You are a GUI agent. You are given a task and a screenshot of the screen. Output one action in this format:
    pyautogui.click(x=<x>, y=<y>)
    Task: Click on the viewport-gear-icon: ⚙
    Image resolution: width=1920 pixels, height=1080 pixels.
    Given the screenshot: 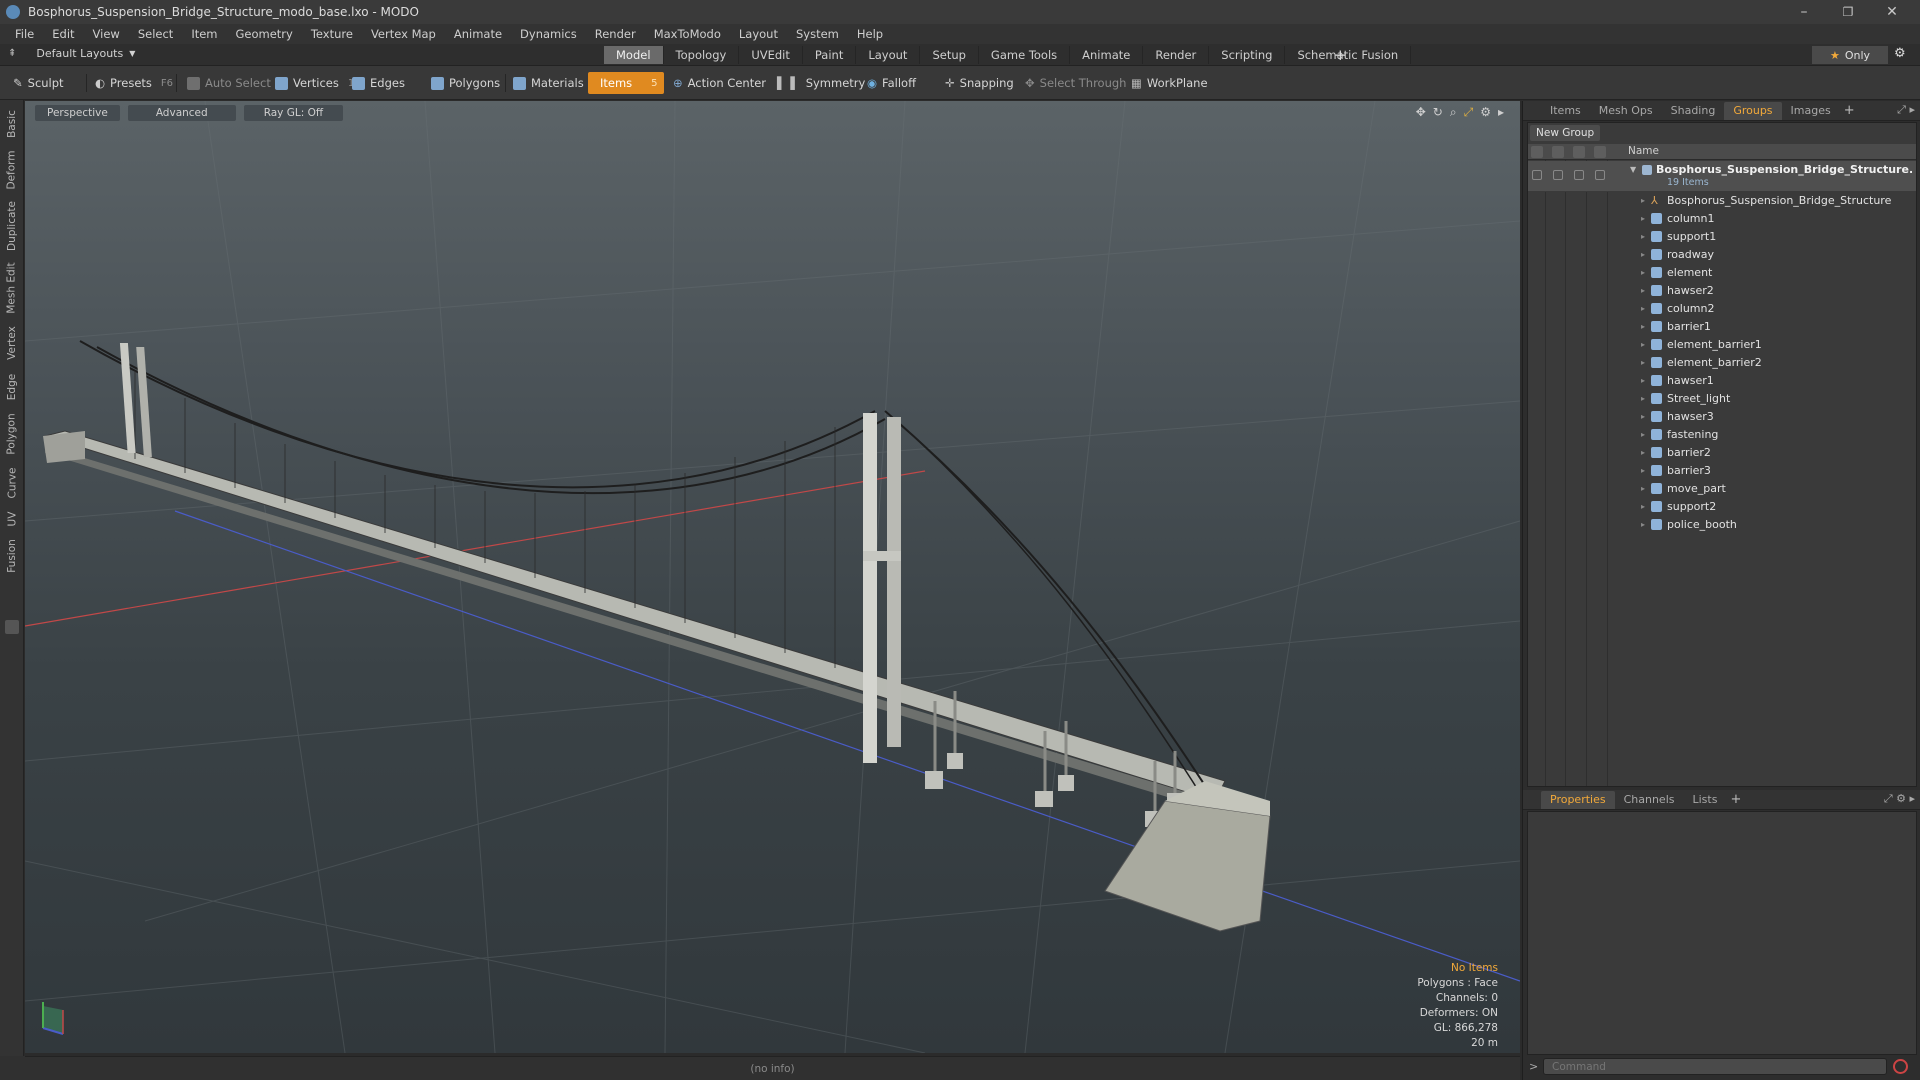 What is the action you would take?
    pyautogui.click(x=1485, y=112)
    